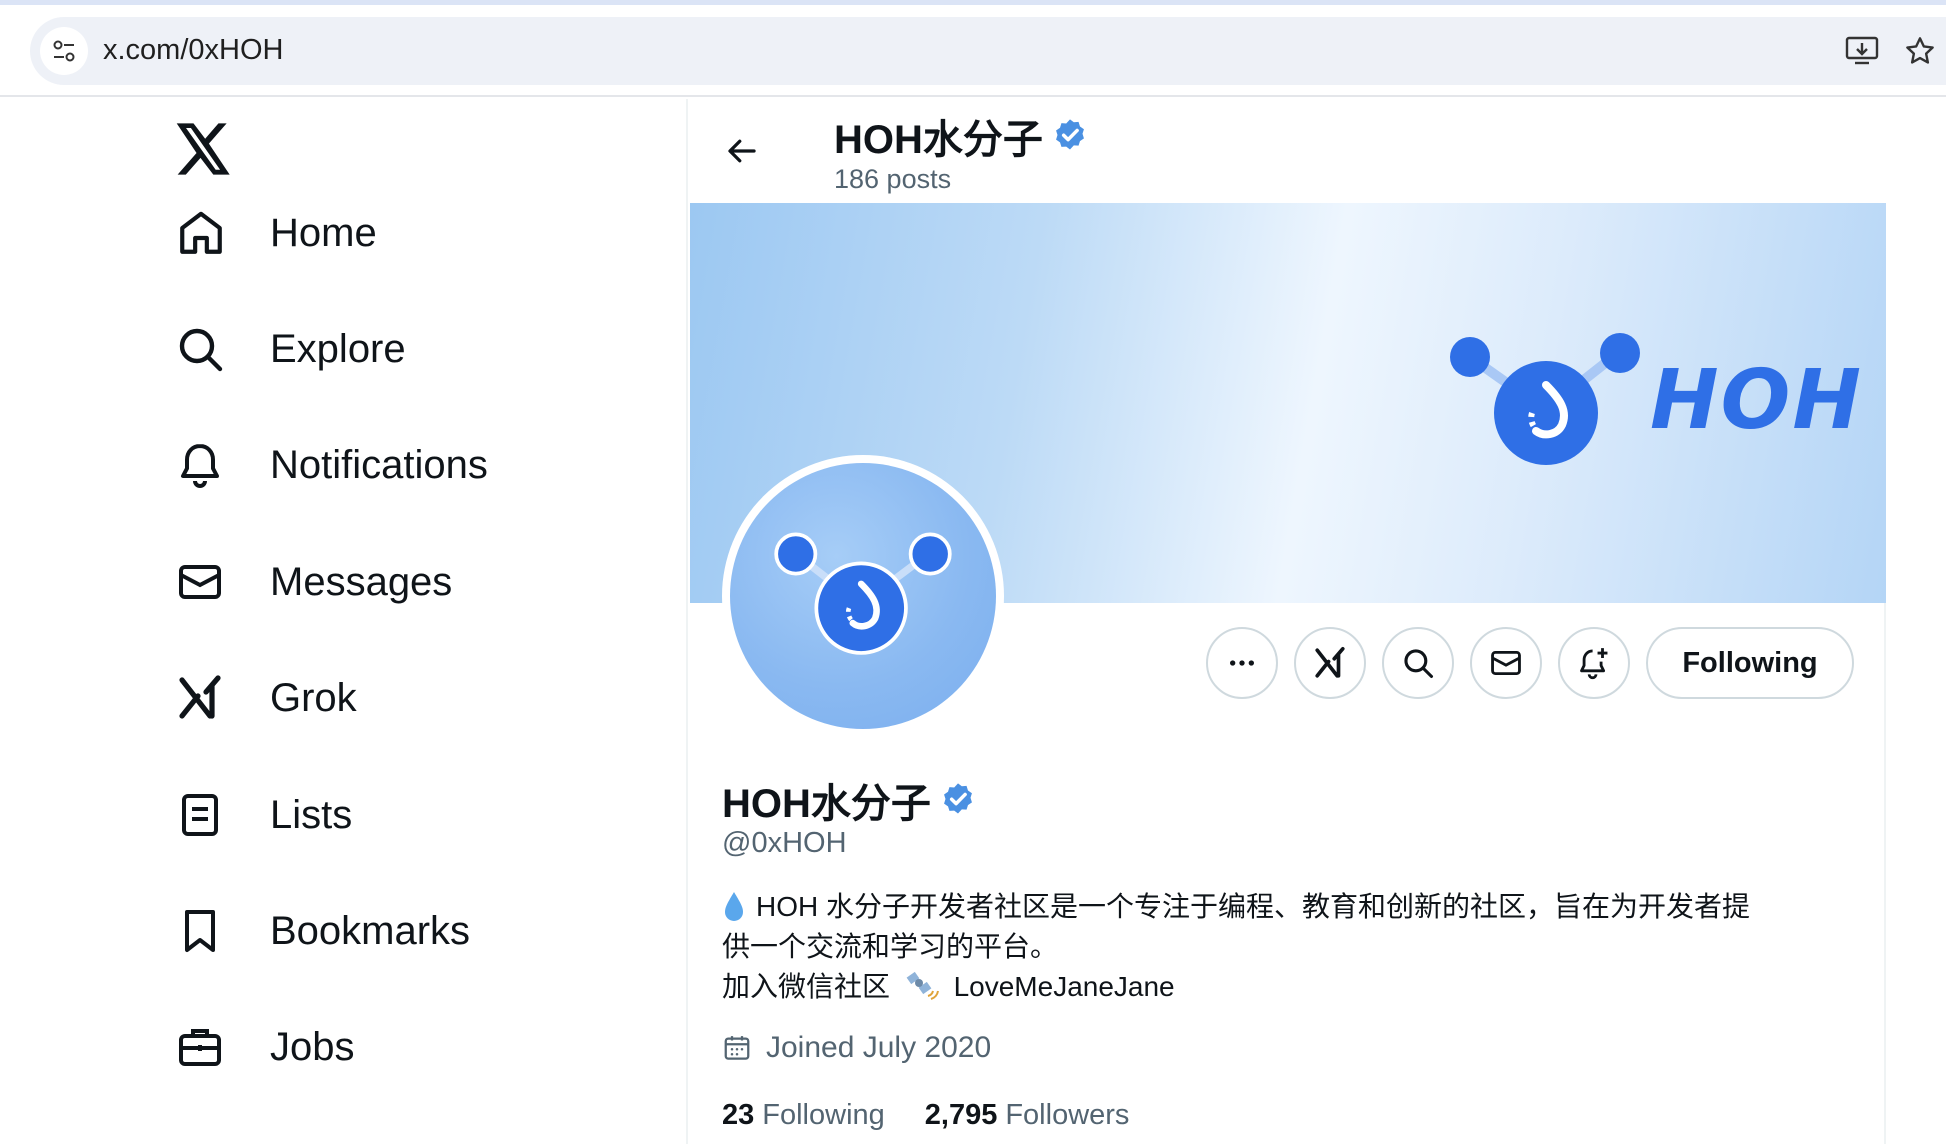 The image size is (1946, 1144). What do you see at coordinates (1067, 1115) in the screenshot?
I see `followers-label: Followers` at bounding box center [1067, 1115].